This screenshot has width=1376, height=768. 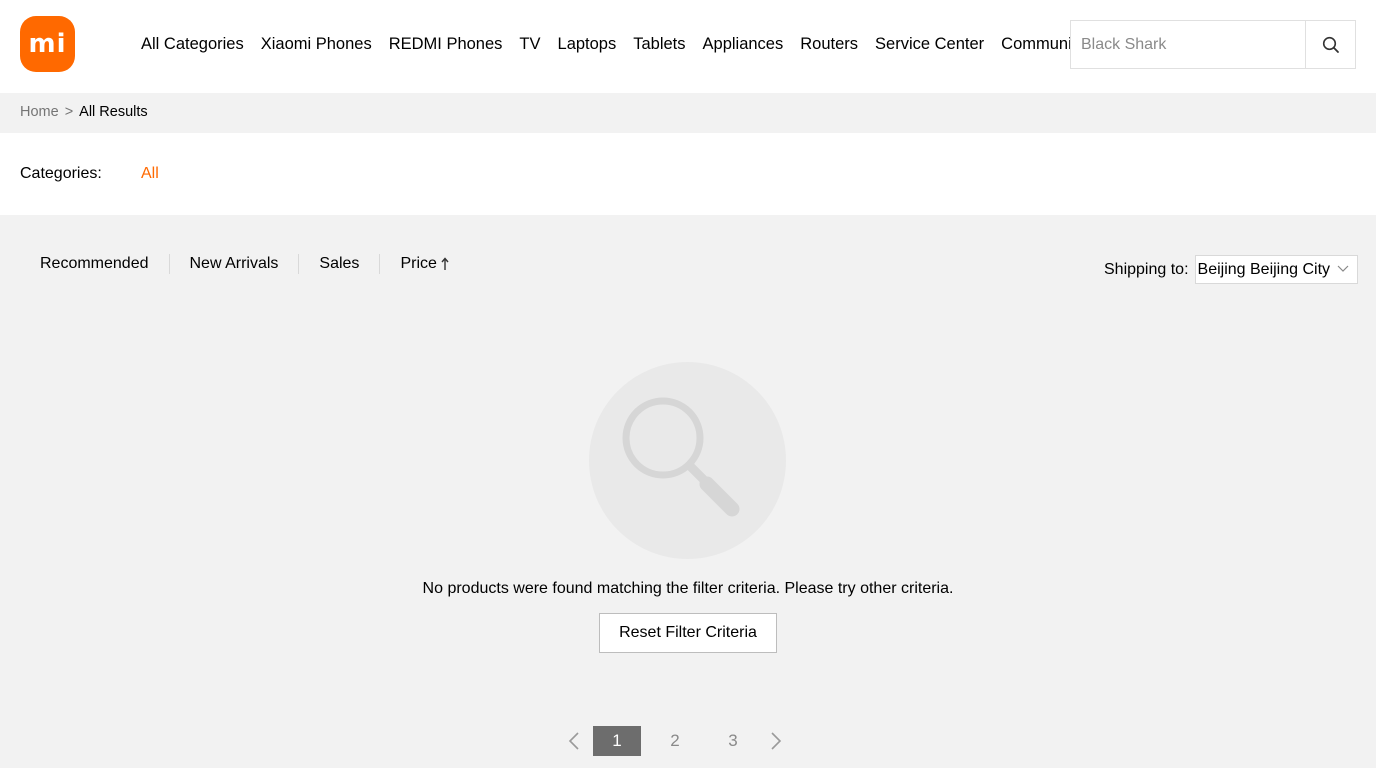 I want to click on sort-price: Price, so click(x=424, y=264).